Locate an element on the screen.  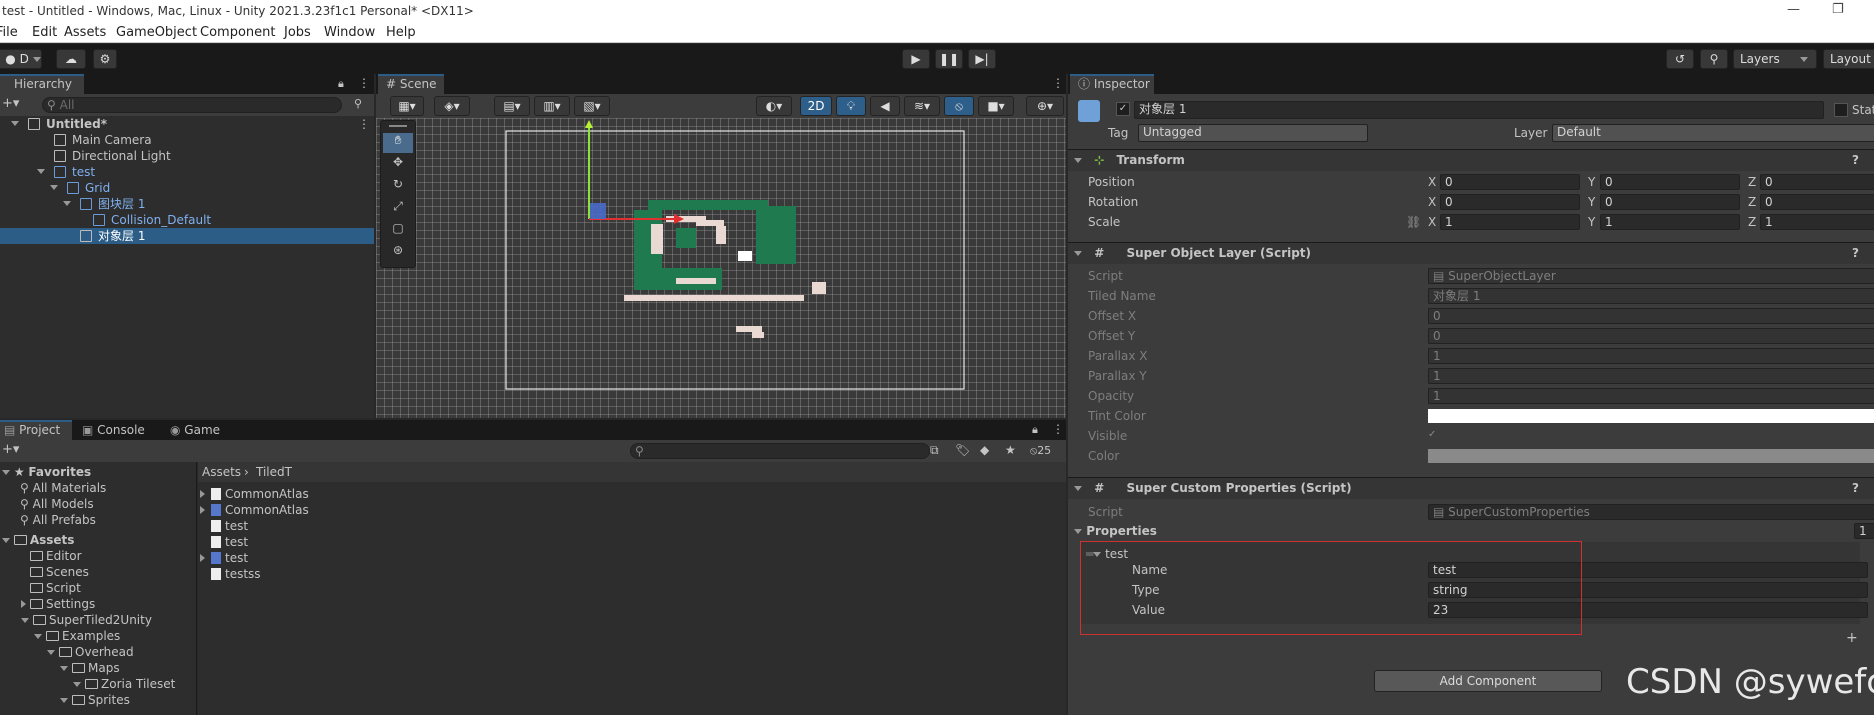
maximize-icon: ❐ is located at coordinates (1838, 9).